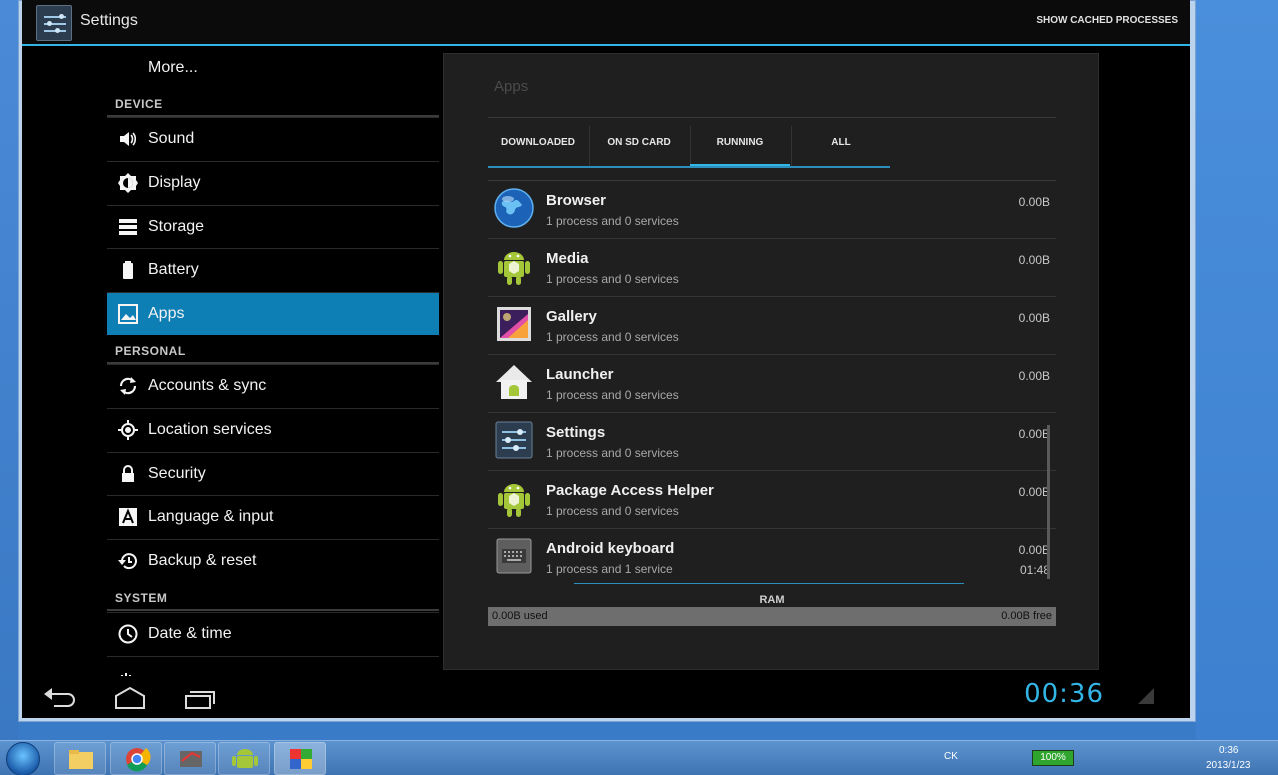  Describe the element at coordinates (211, 516) in the screenshot. I see `sidebar-item-label: Language & input` at that location.